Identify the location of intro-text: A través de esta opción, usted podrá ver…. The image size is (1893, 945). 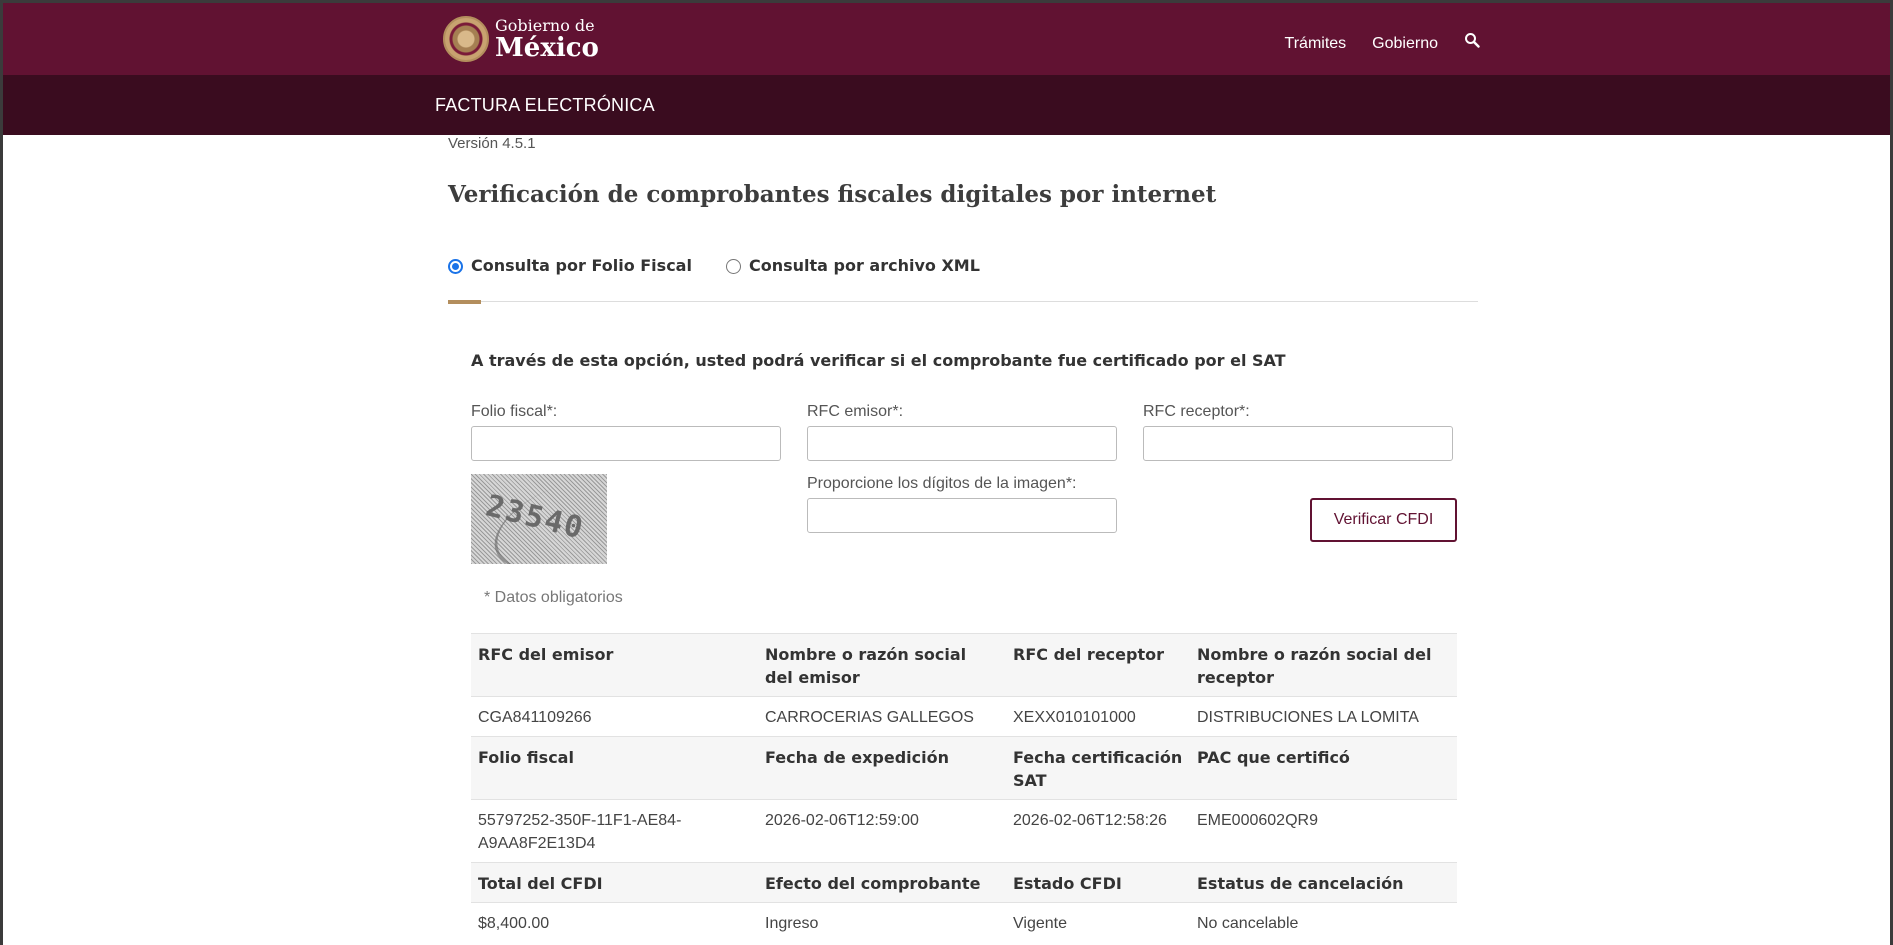
(878, 360).